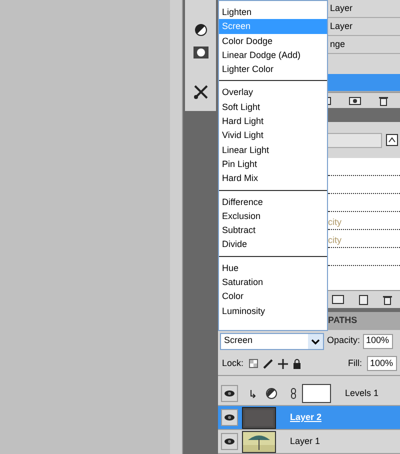  Describe the element at coordinates (273, 69) in the screenshot. I see `menu-item: Lighter Color` at that location.